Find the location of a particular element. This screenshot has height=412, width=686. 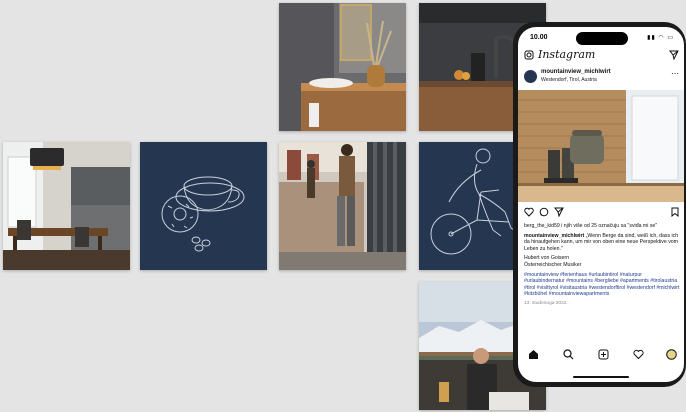

bookmark-icon is located at coordinates (675, 212).